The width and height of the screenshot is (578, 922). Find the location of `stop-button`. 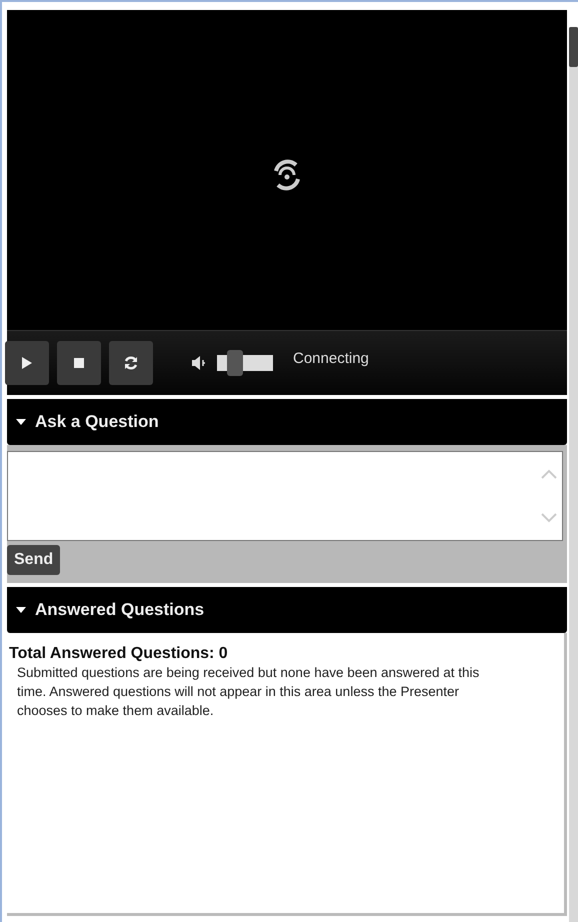

stop-button is located at coordinates (79, 363).